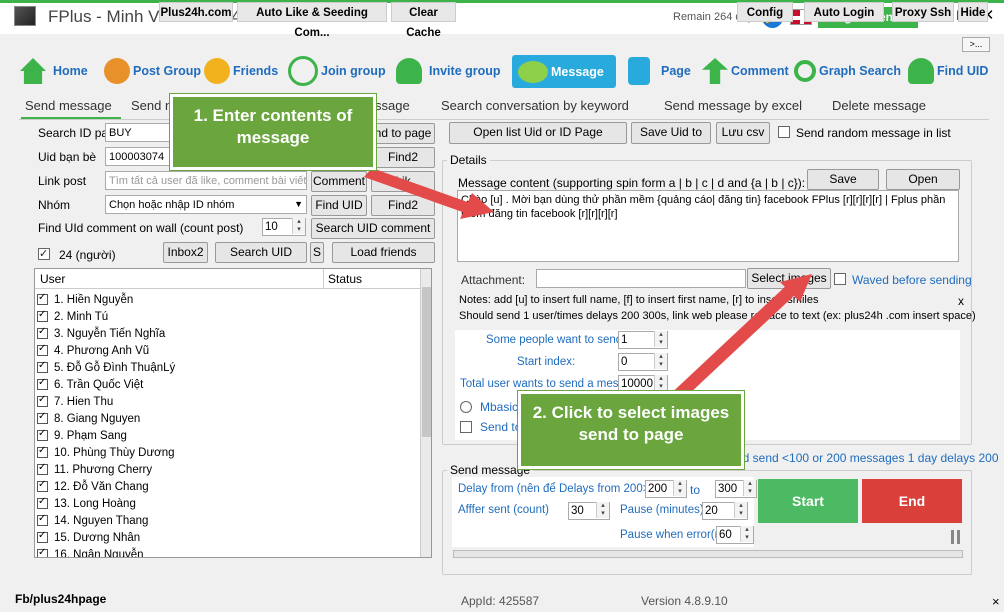 The height and width of the screenshot is (612, 1004). I want to click on delay-from-stepper: 200, so click(666, 489).